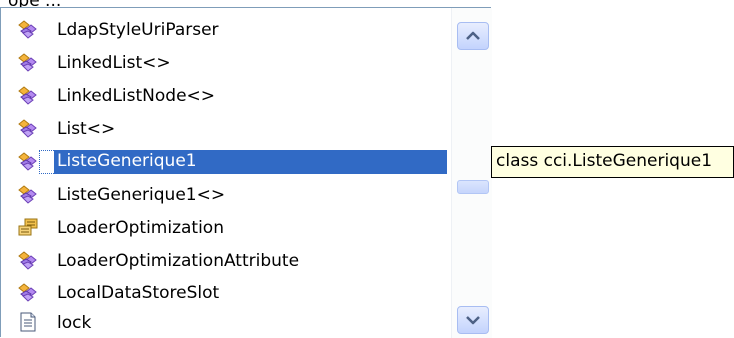 The width and height of the screenshot is (734, 338). I want to click on vertical-scrollbar, so click(471, 173).